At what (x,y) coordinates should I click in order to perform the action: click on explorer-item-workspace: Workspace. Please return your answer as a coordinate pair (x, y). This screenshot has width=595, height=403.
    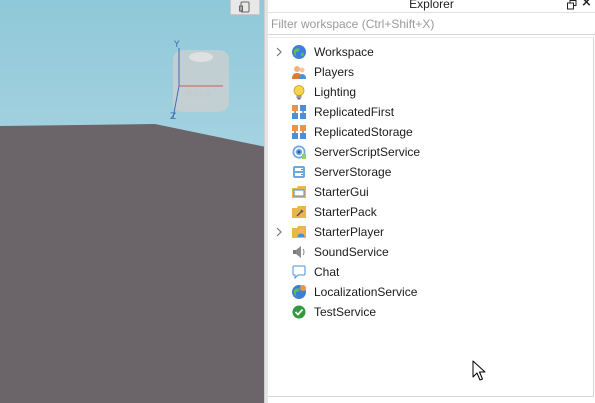
    Looking at the image, I should click on (428, 52).